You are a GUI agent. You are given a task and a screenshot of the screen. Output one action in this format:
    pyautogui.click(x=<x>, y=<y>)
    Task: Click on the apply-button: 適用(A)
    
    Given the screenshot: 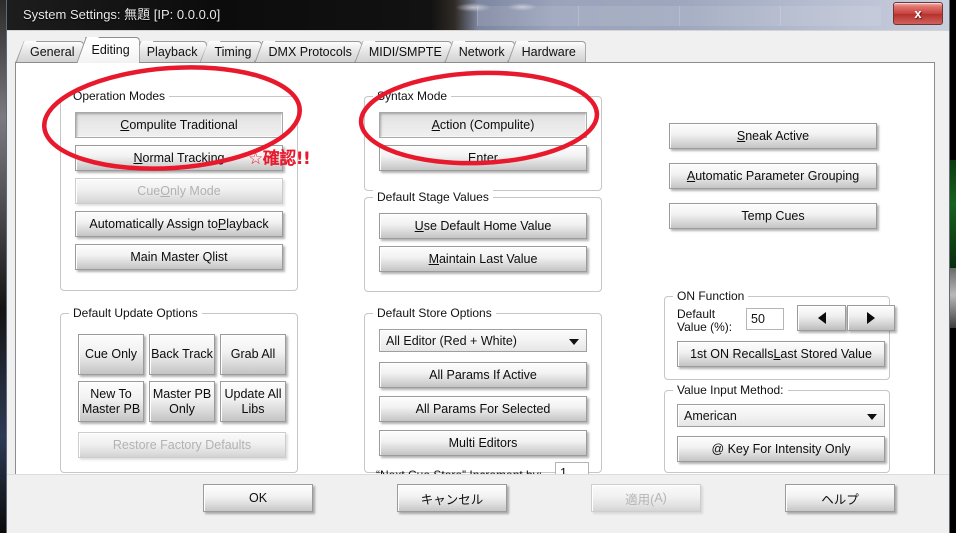 What is the action you would take?
    pyautogui.click(x=646, y=498)
    